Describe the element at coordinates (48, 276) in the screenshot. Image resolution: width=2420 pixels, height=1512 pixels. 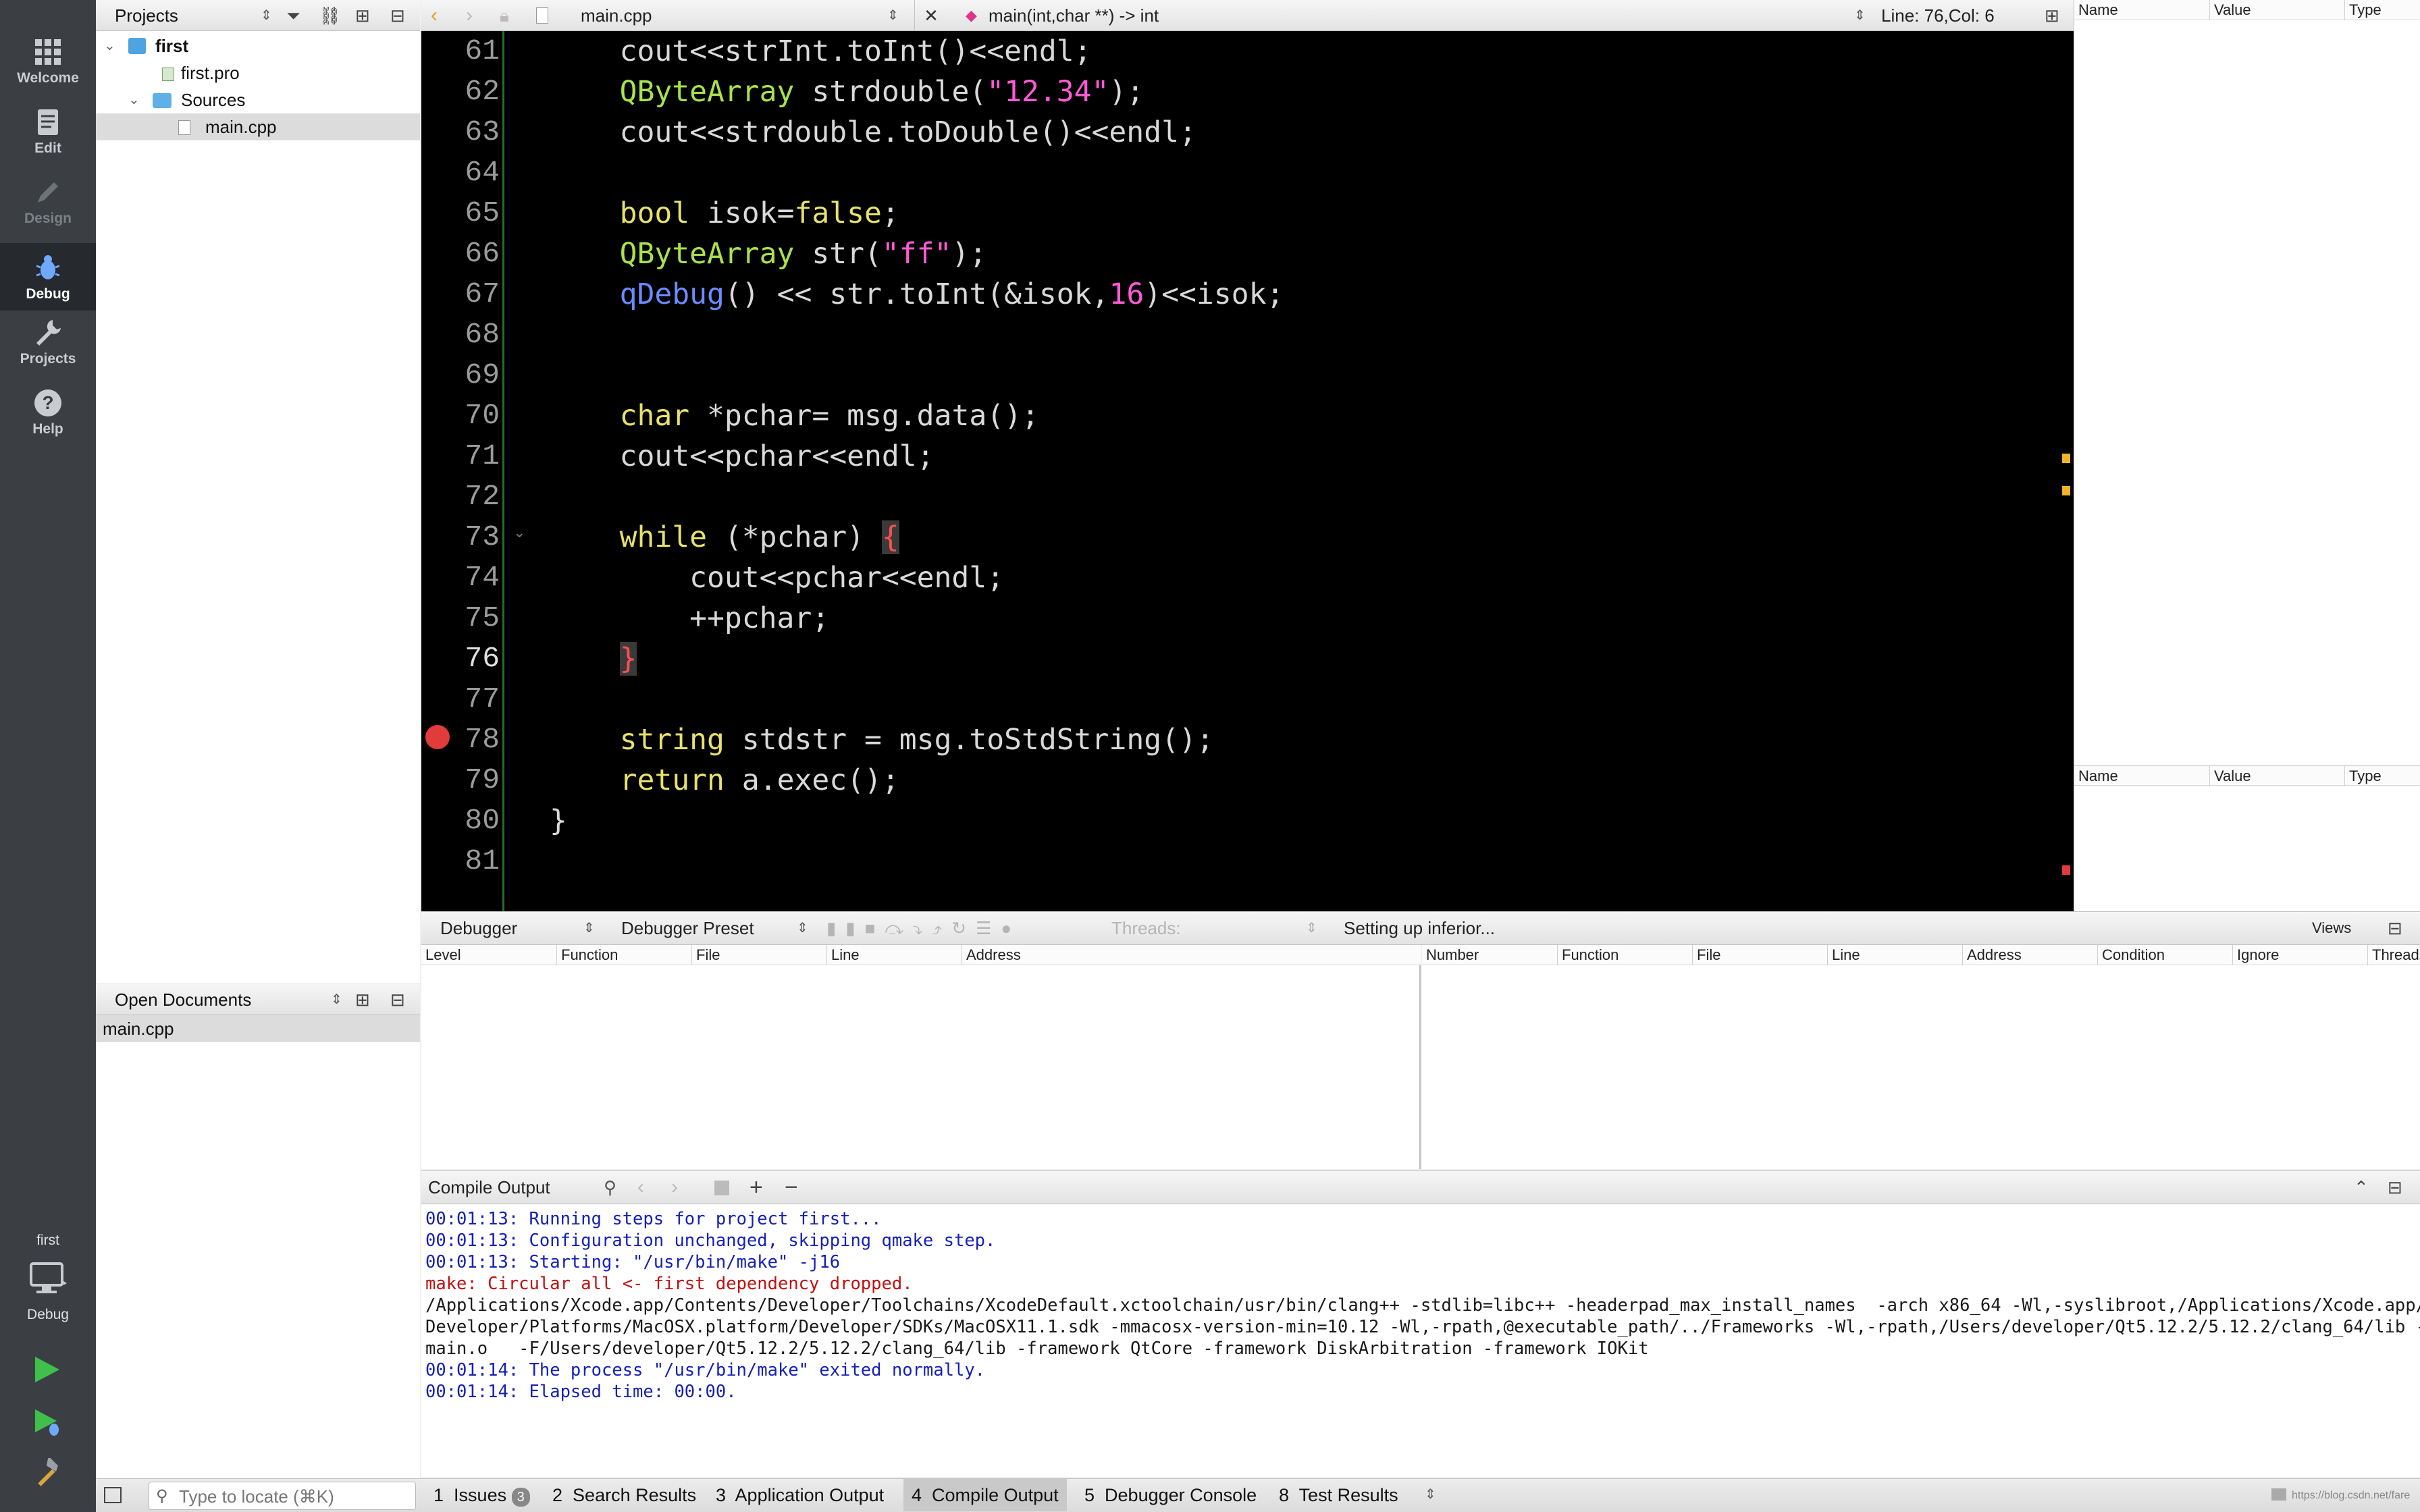
I see `mode-debug: Debug` at that location.